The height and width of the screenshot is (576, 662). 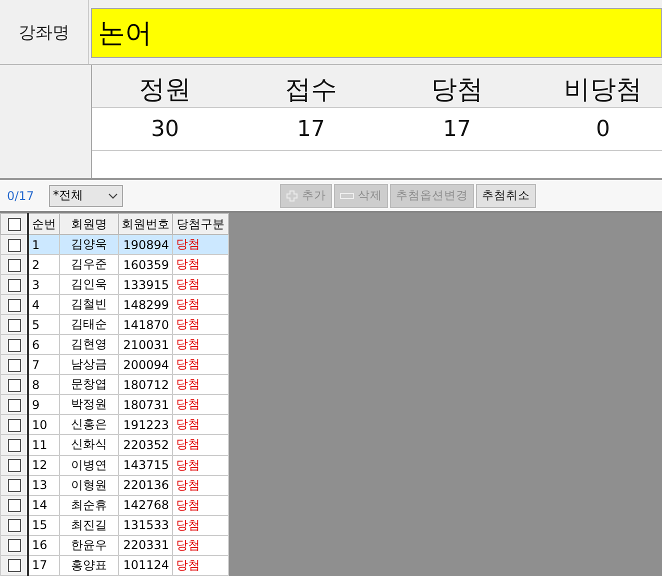 I want to click on table-cell: 142768, so click(x=145, y=505).